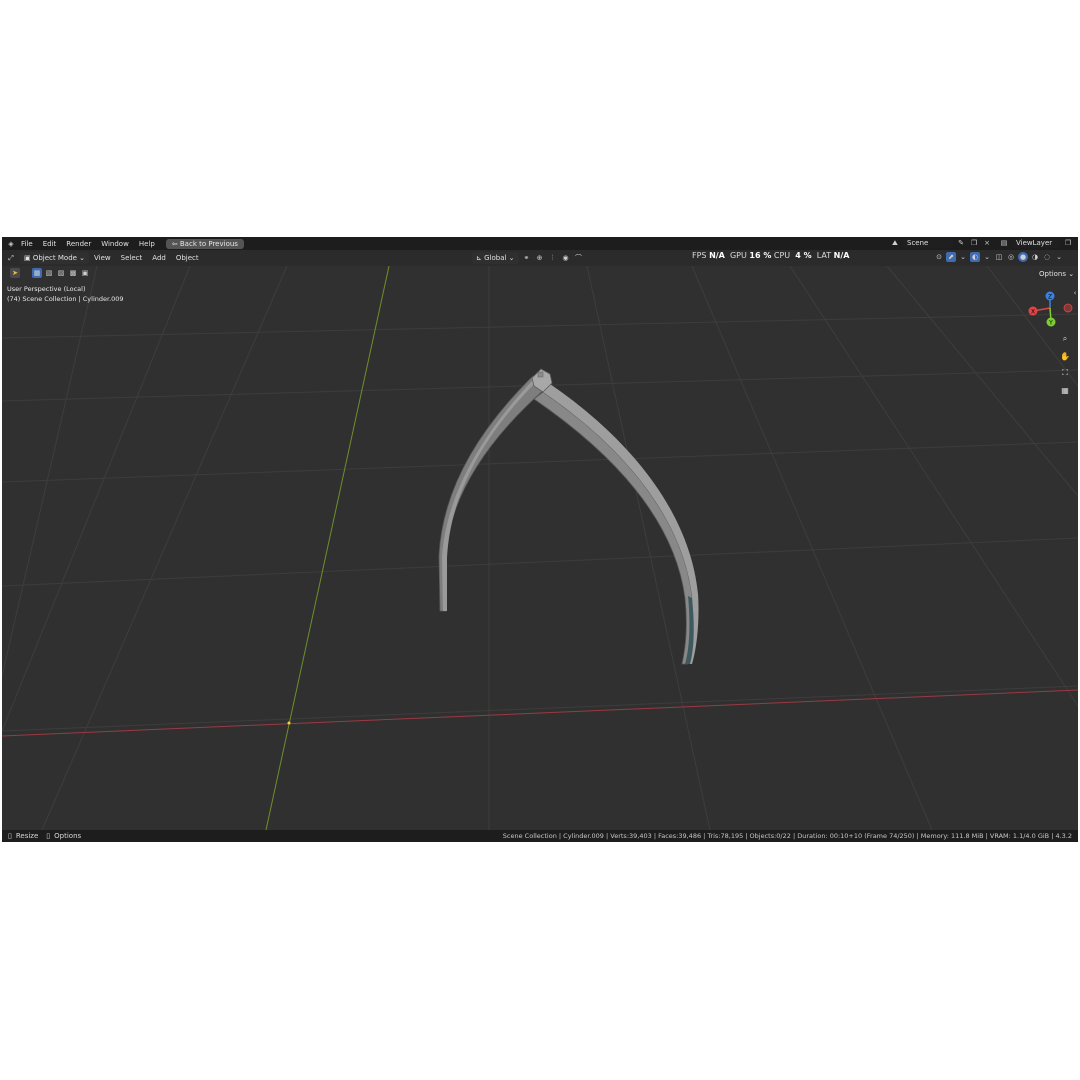 The height and width of the screenshot is (1080, 1080). I want to click on menu-view: View, so click(102, 258).